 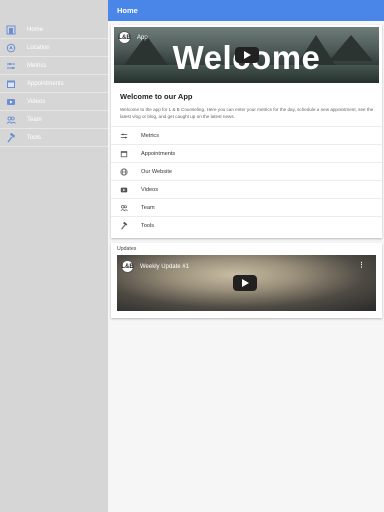 What do you see at coordinates (246, 189) in the screenshot?
I see `menu-item-videos: Videos` at bounding box center [246, 189].